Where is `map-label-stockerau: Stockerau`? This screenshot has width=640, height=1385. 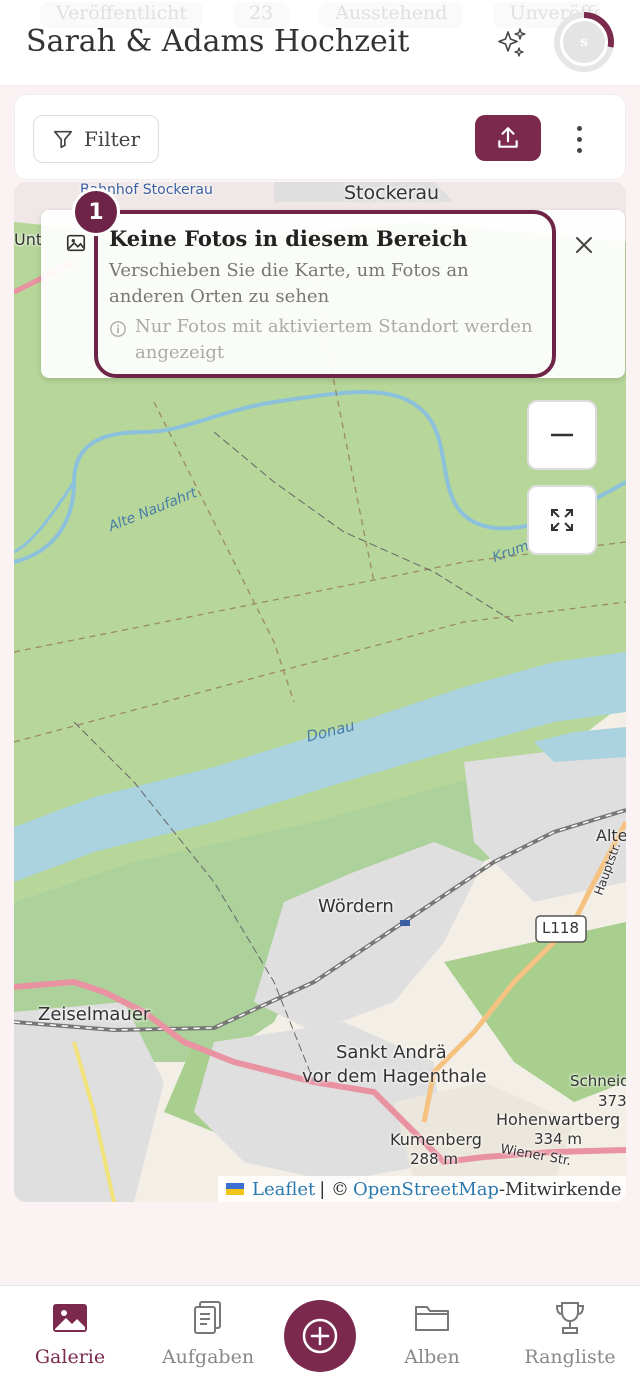
map-label-stockerau: Stockerau is located at coordinates (392, 193).